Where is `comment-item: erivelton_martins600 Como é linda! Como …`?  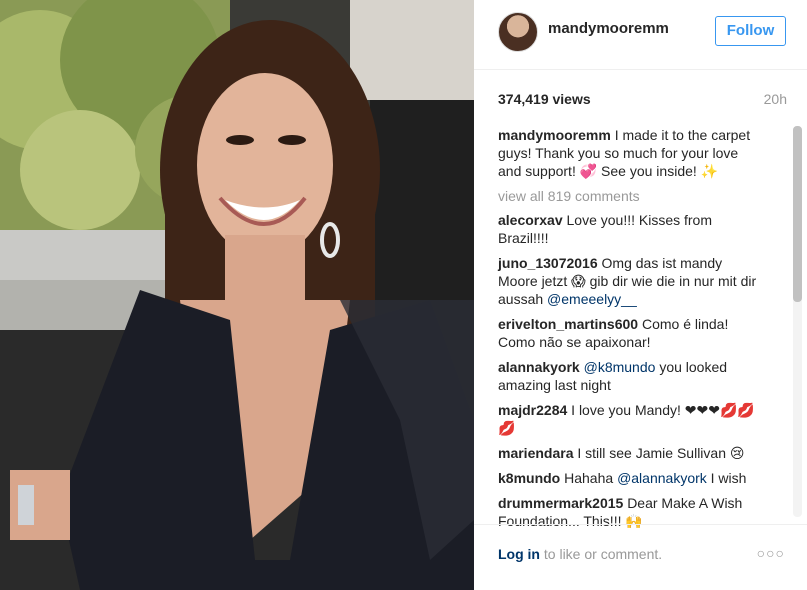
comment-item: erivelton_martins600 Como é linda! Como … is located at coordinates (631, 333).